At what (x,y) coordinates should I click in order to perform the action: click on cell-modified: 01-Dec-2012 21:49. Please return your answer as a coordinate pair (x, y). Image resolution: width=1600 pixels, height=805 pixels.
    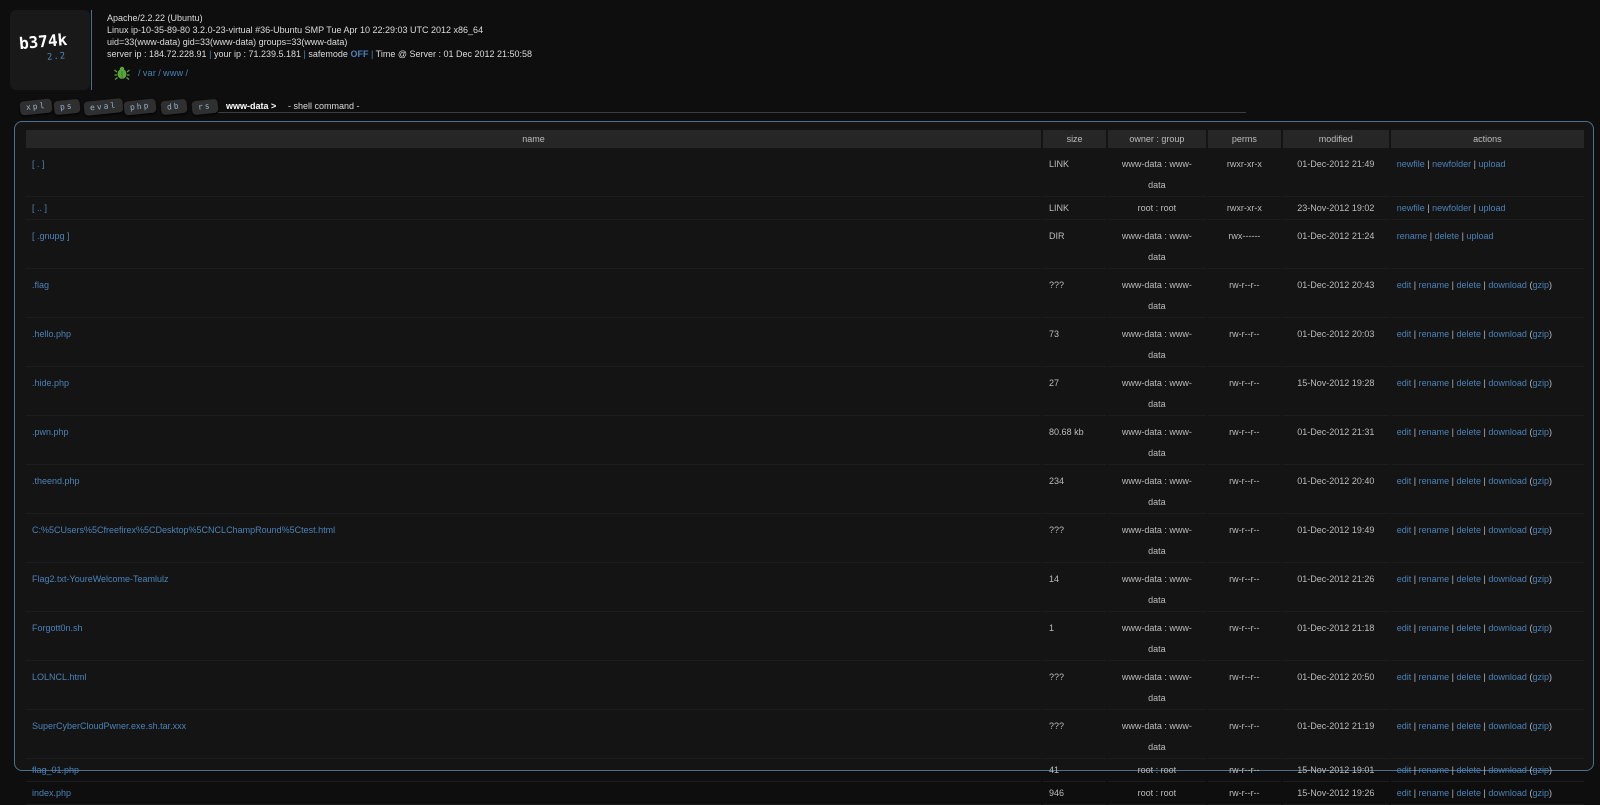
    Looking at the image, I should click on (1335, 172).